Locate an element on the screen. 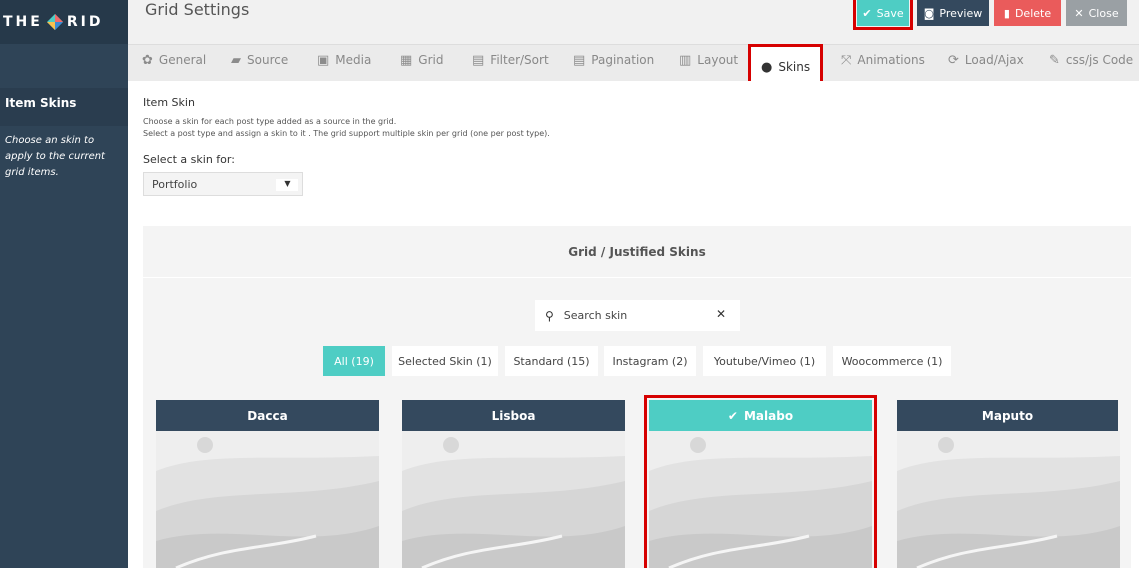 The width and height of the screenshot is (1139, 568). tab-layout: ▥ Layout is located at coordinates (708, 60).